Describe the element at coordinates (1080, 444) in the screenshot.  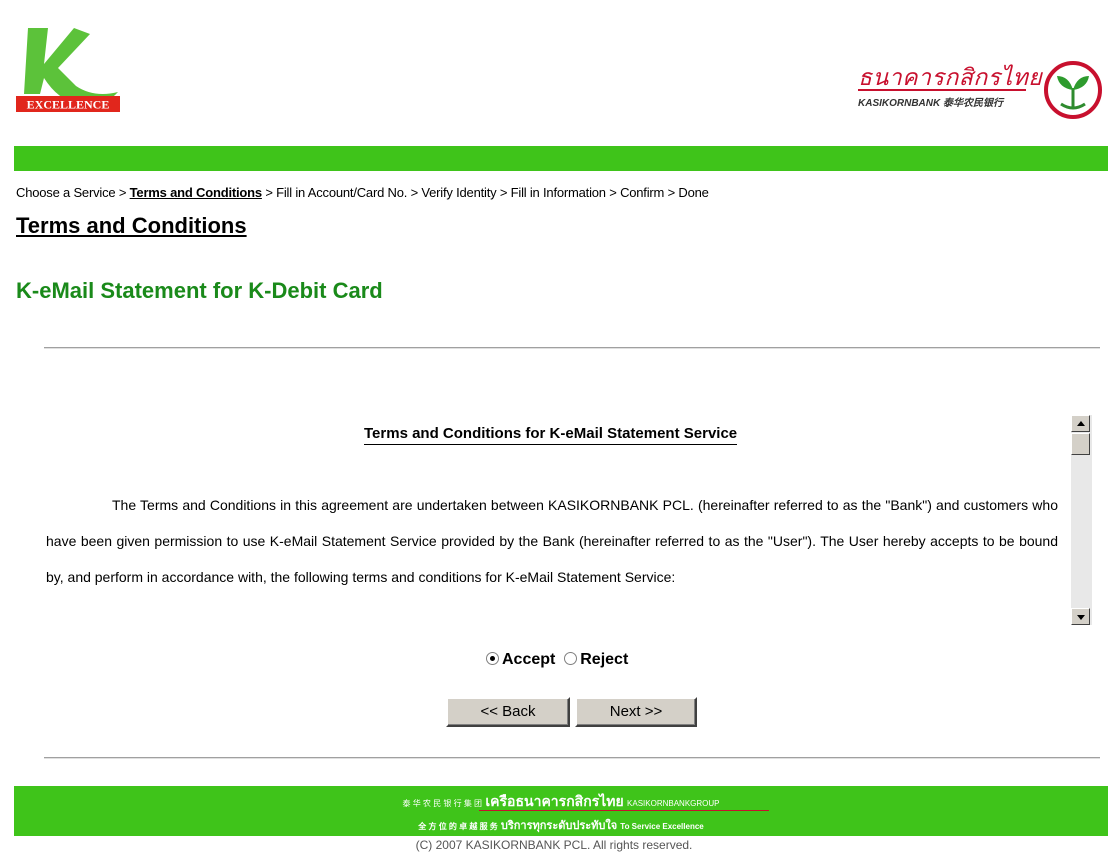
I see `scroll-thumb` at that location.